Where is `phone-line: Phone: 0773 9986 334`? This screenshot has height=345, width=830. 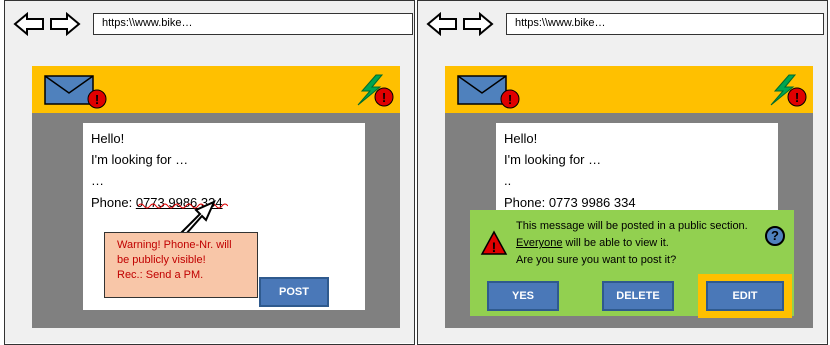 phone-line: Phone: 0773 9986 334 is located at coordinates (570, 202).